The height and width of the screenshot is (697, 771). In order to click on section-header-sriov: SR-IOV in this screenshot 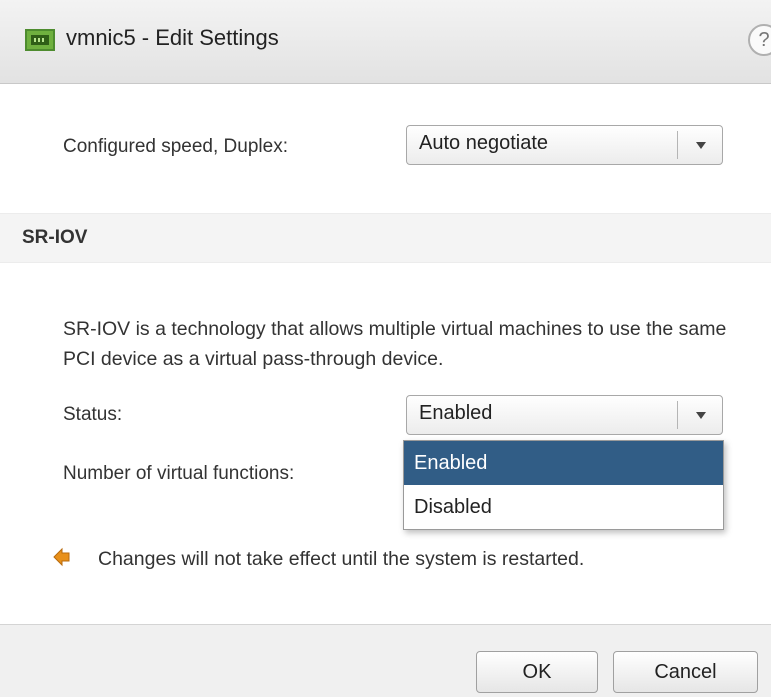, I will do `click(385, 238)`.